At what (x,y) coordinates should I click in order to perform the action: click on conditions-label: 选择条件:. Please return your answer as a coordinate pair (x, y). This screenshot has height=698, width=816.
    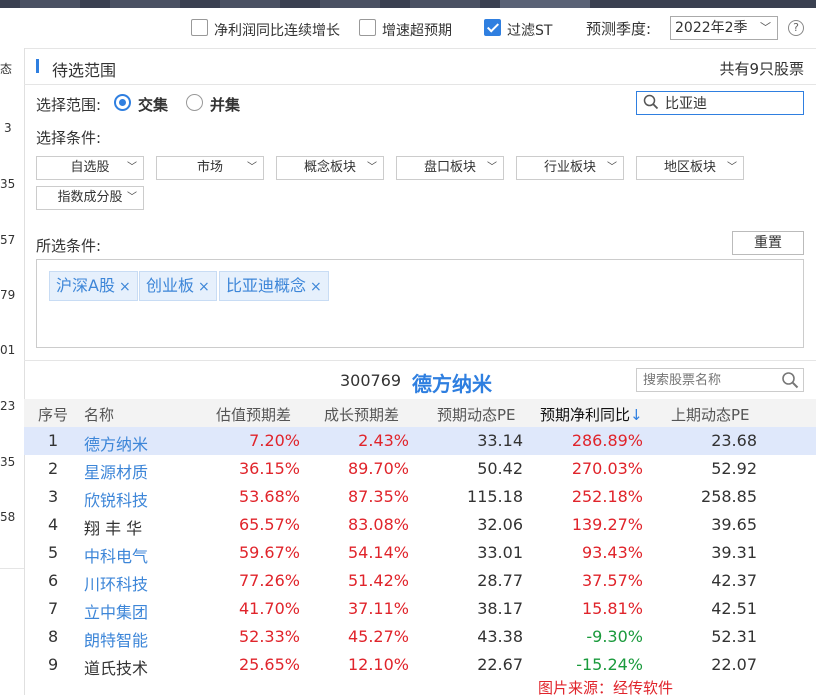
    Looking at the image, I should click on (69, 138).